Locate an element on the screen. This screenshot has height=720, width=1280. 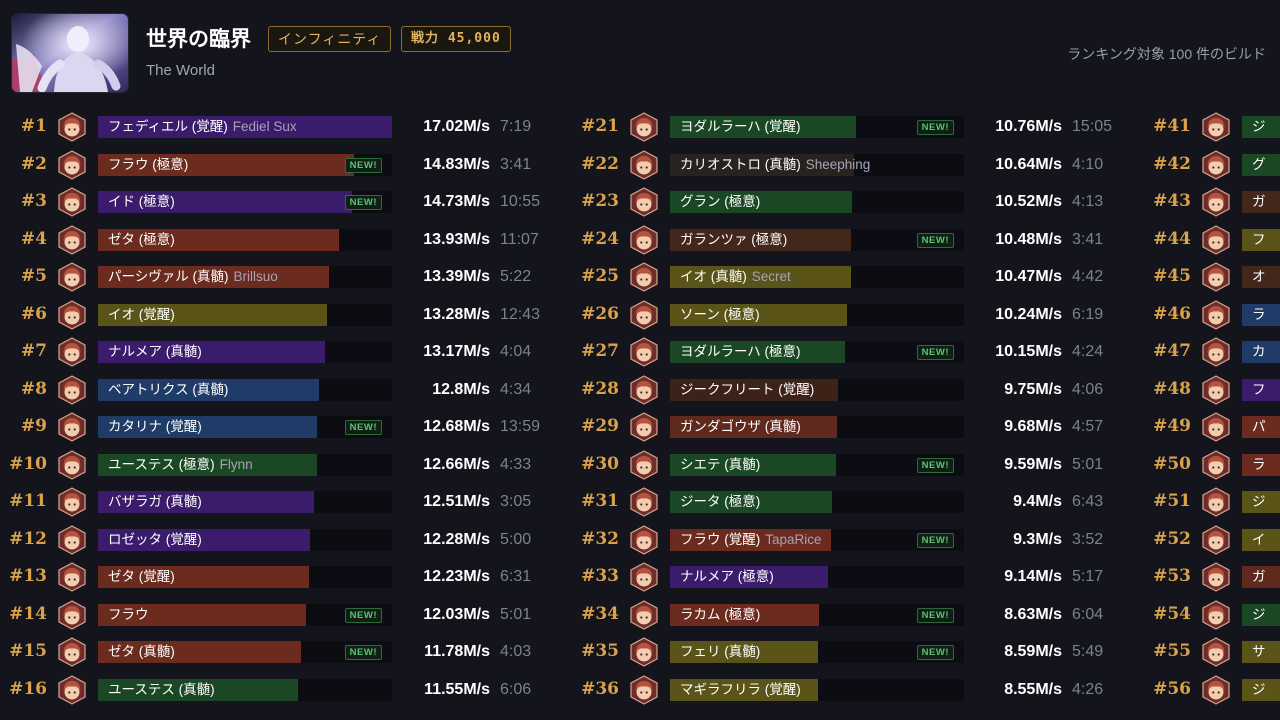
ranking-row: #32 フラウ (覚醒) TapaRice NEW! 9.3M/s 3:52 is located at coordinates (858, 540).